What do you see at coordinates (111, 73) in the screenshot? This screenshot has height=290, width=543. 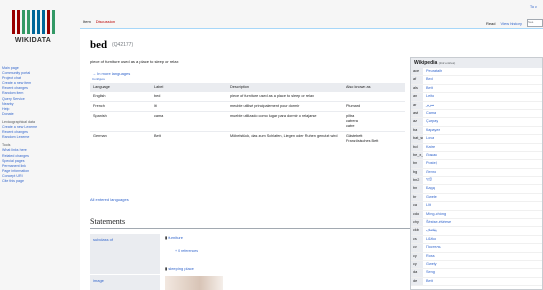 I see `in-more-languages-link: → In more languages` at bounding box center [111, 73].